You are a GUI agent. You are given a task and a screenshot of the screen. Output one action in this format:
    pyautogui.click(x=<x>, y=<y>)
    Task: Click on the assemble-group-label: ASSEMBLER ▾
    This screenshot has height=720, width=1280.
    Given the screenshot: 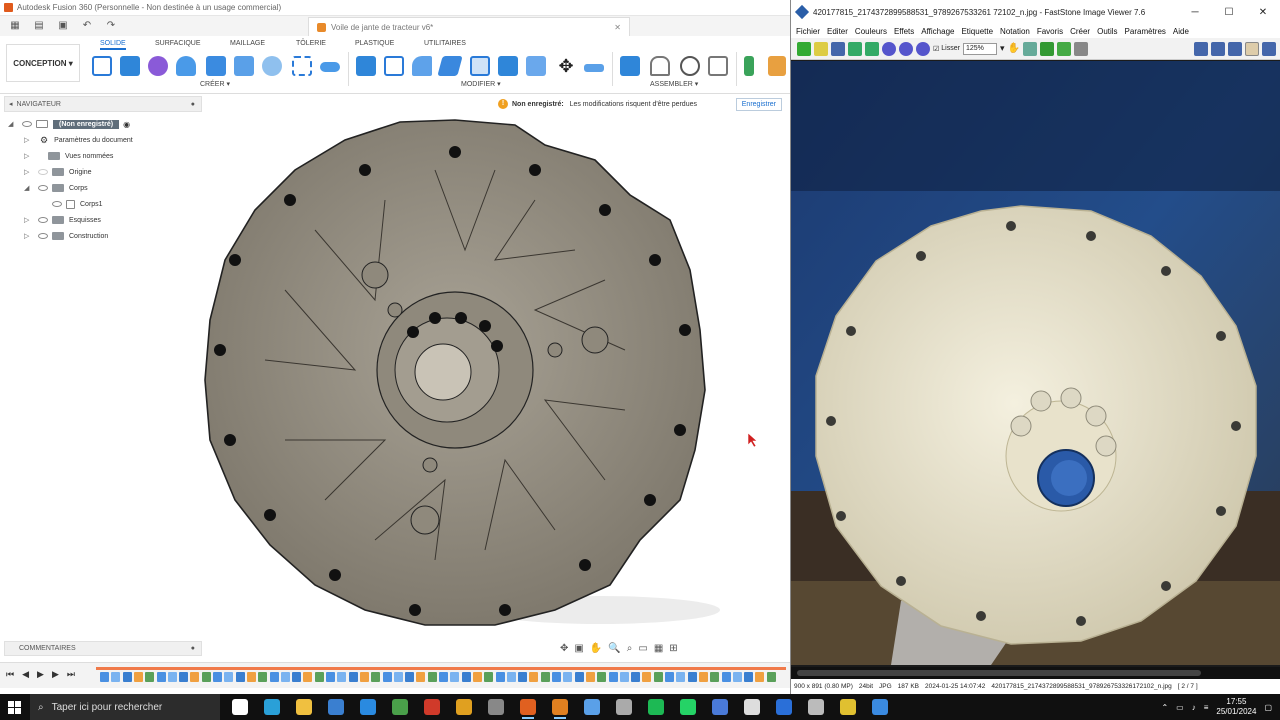 What is the action you would take?
    pyautogui.click(x=674, y=84)
    